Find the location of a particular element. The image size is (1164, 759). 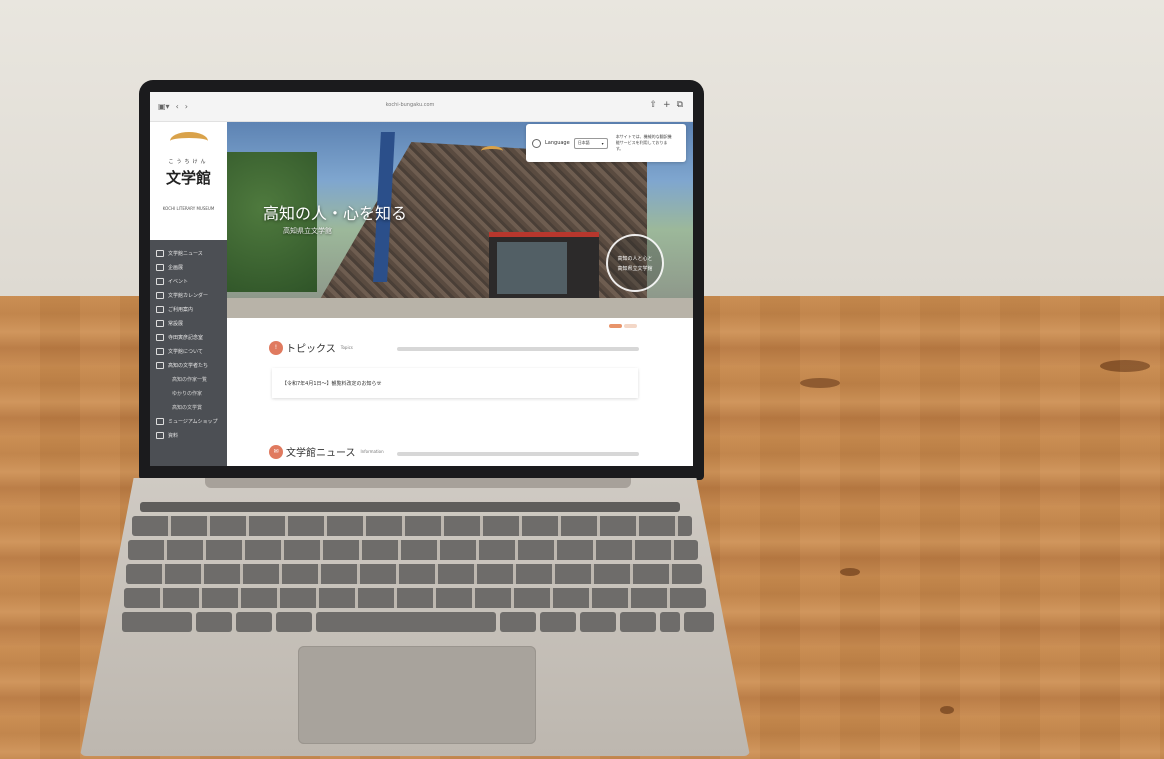

hero-pager is located at coordinates (623, 326).